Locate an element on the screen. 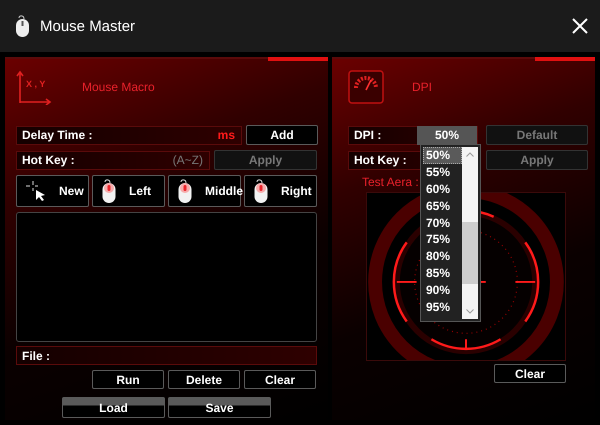 The image size is (600, 425). add-button: Add is located at coordinates (282, 135).